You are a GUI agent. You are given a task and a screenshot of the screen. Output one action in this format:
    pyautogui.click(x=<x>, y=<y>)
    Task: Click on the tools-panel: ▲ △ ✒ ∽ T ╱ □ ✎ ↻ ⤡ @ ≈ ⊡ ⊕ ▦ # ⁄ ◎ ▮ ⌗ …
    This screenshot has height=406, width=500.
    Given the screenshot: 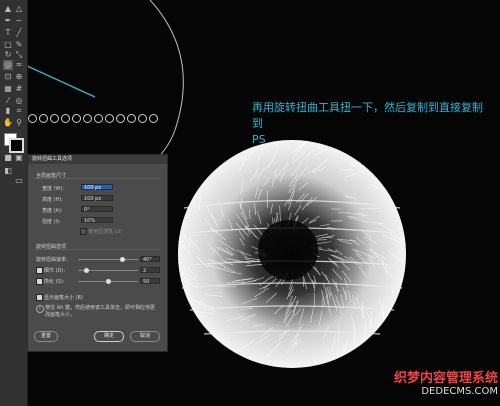 What is the action you would take?
    pyautogui.click(x=14, y=203)
    